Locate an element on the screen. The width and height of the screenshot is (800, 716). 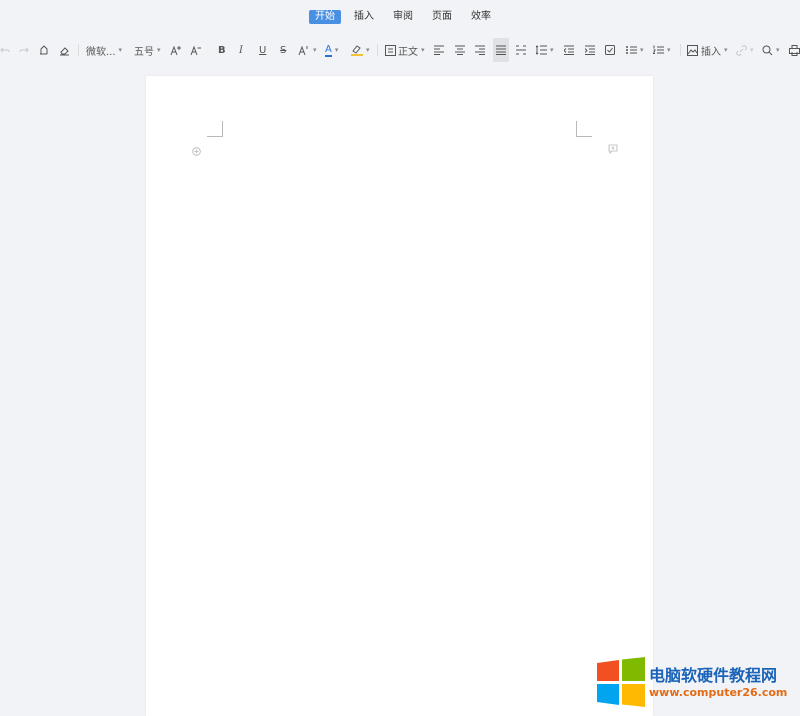
decrease-font-button is located at coordinates (196, 50).